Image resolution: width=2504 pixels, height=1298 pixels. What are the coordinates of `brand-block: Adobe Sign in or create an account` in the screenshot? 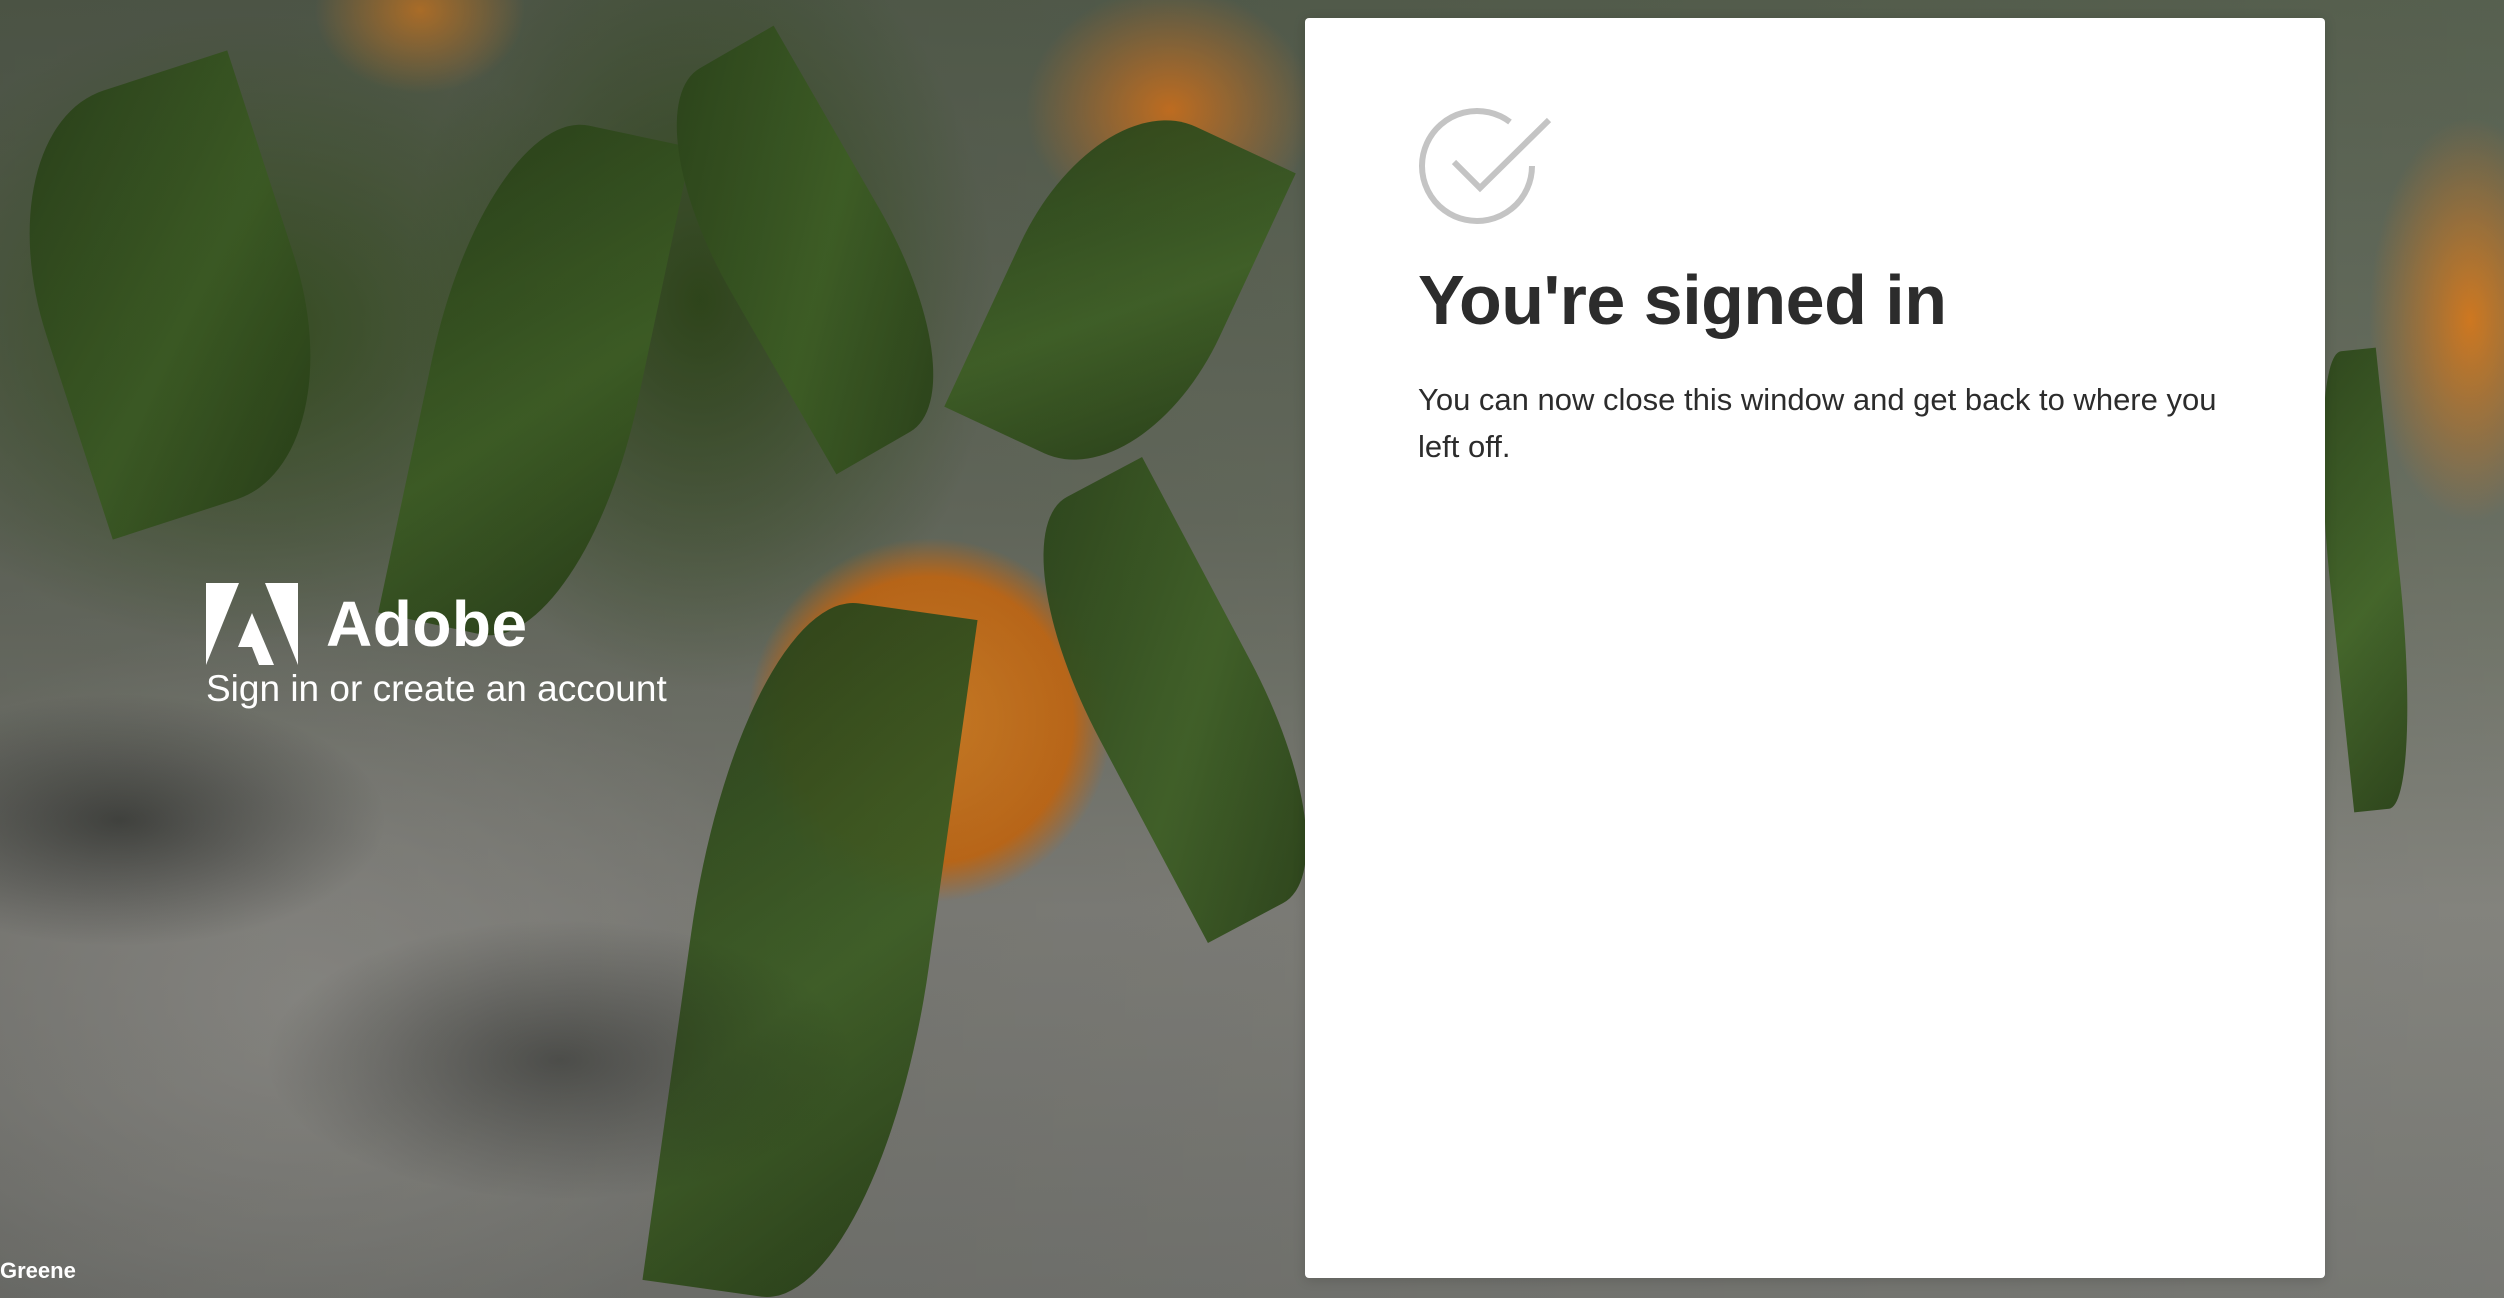 It's located at (436, 646).